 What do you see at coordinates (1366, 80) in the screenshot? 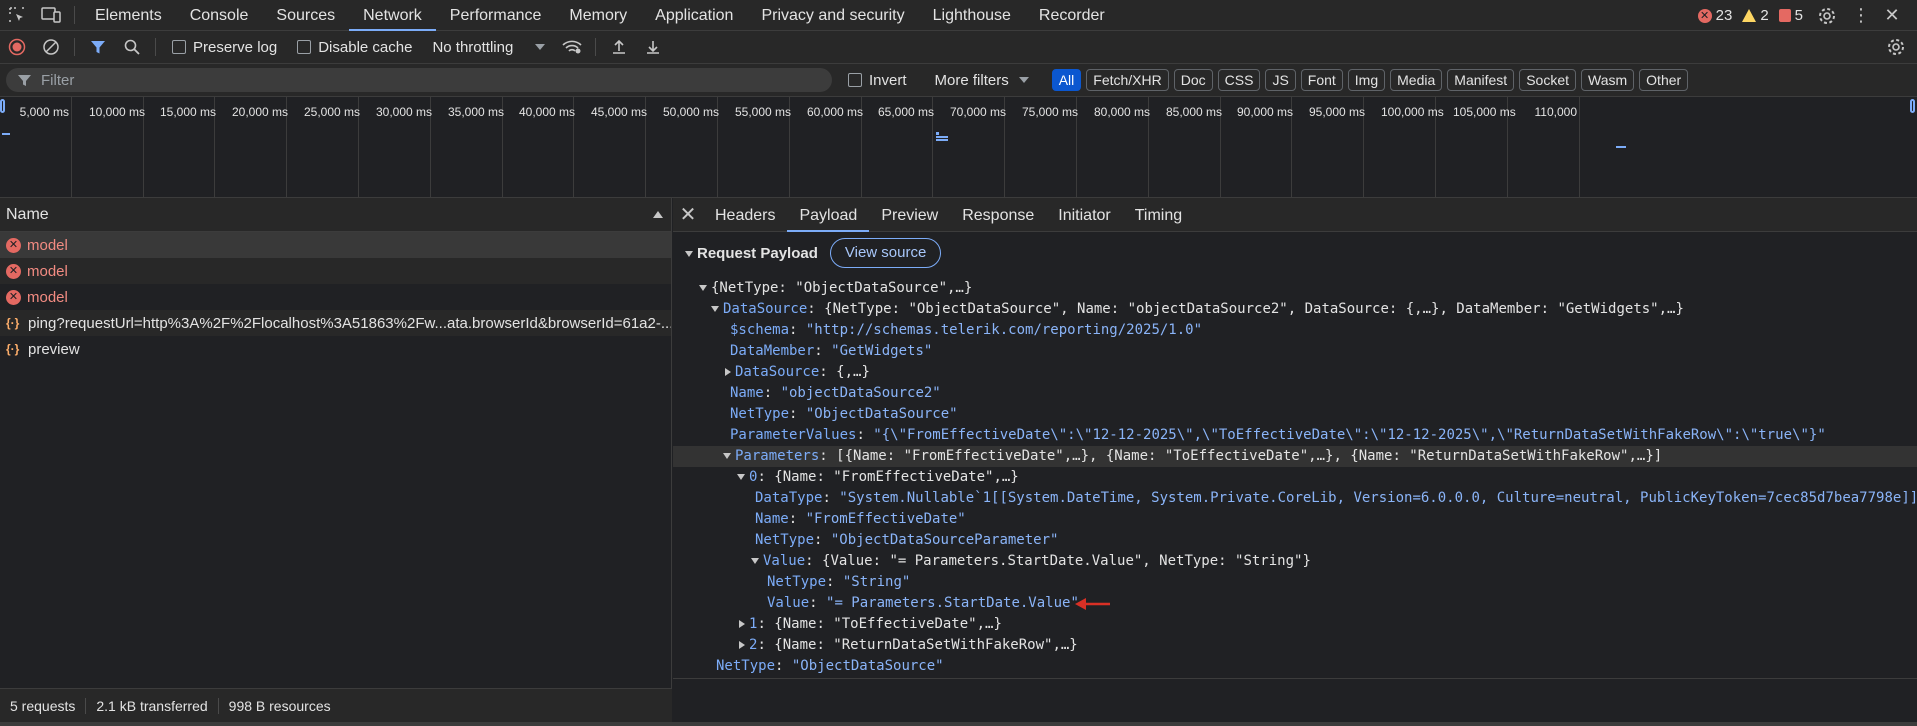
I see `filter-type-img: Img` at bounding box center [1366, 80].